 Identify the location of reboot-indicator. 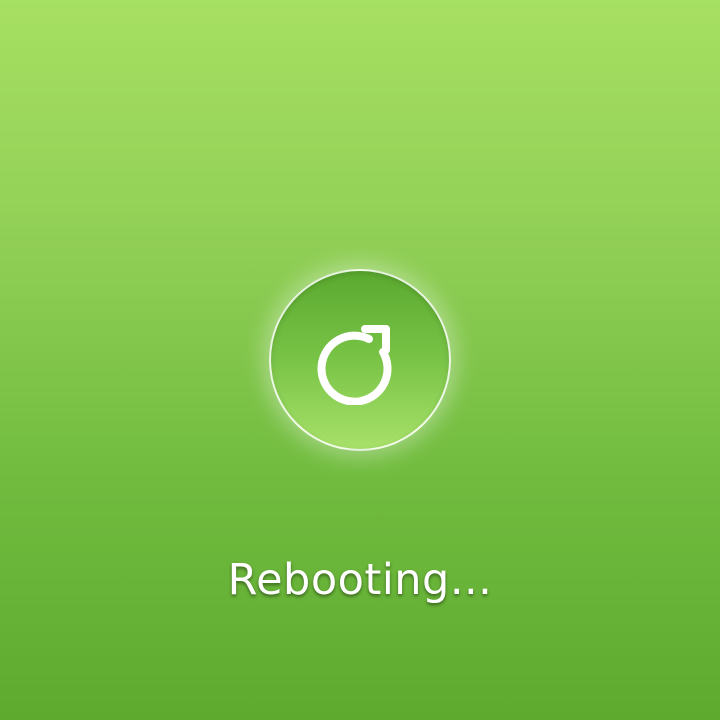
(360, 360).